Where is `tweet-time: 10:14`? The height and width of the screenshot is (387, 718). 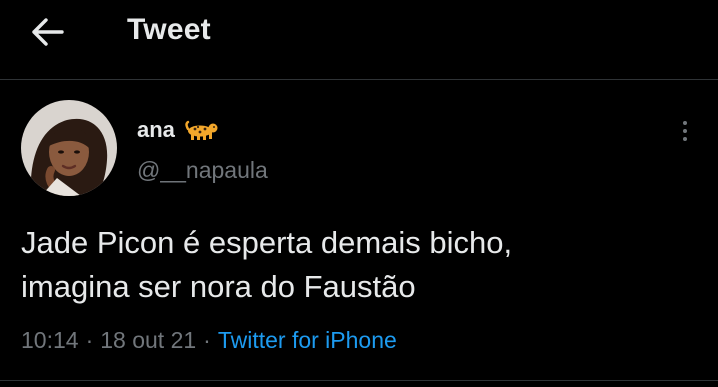 tweet-time: 10:14 is located at coordinates (50, 340).